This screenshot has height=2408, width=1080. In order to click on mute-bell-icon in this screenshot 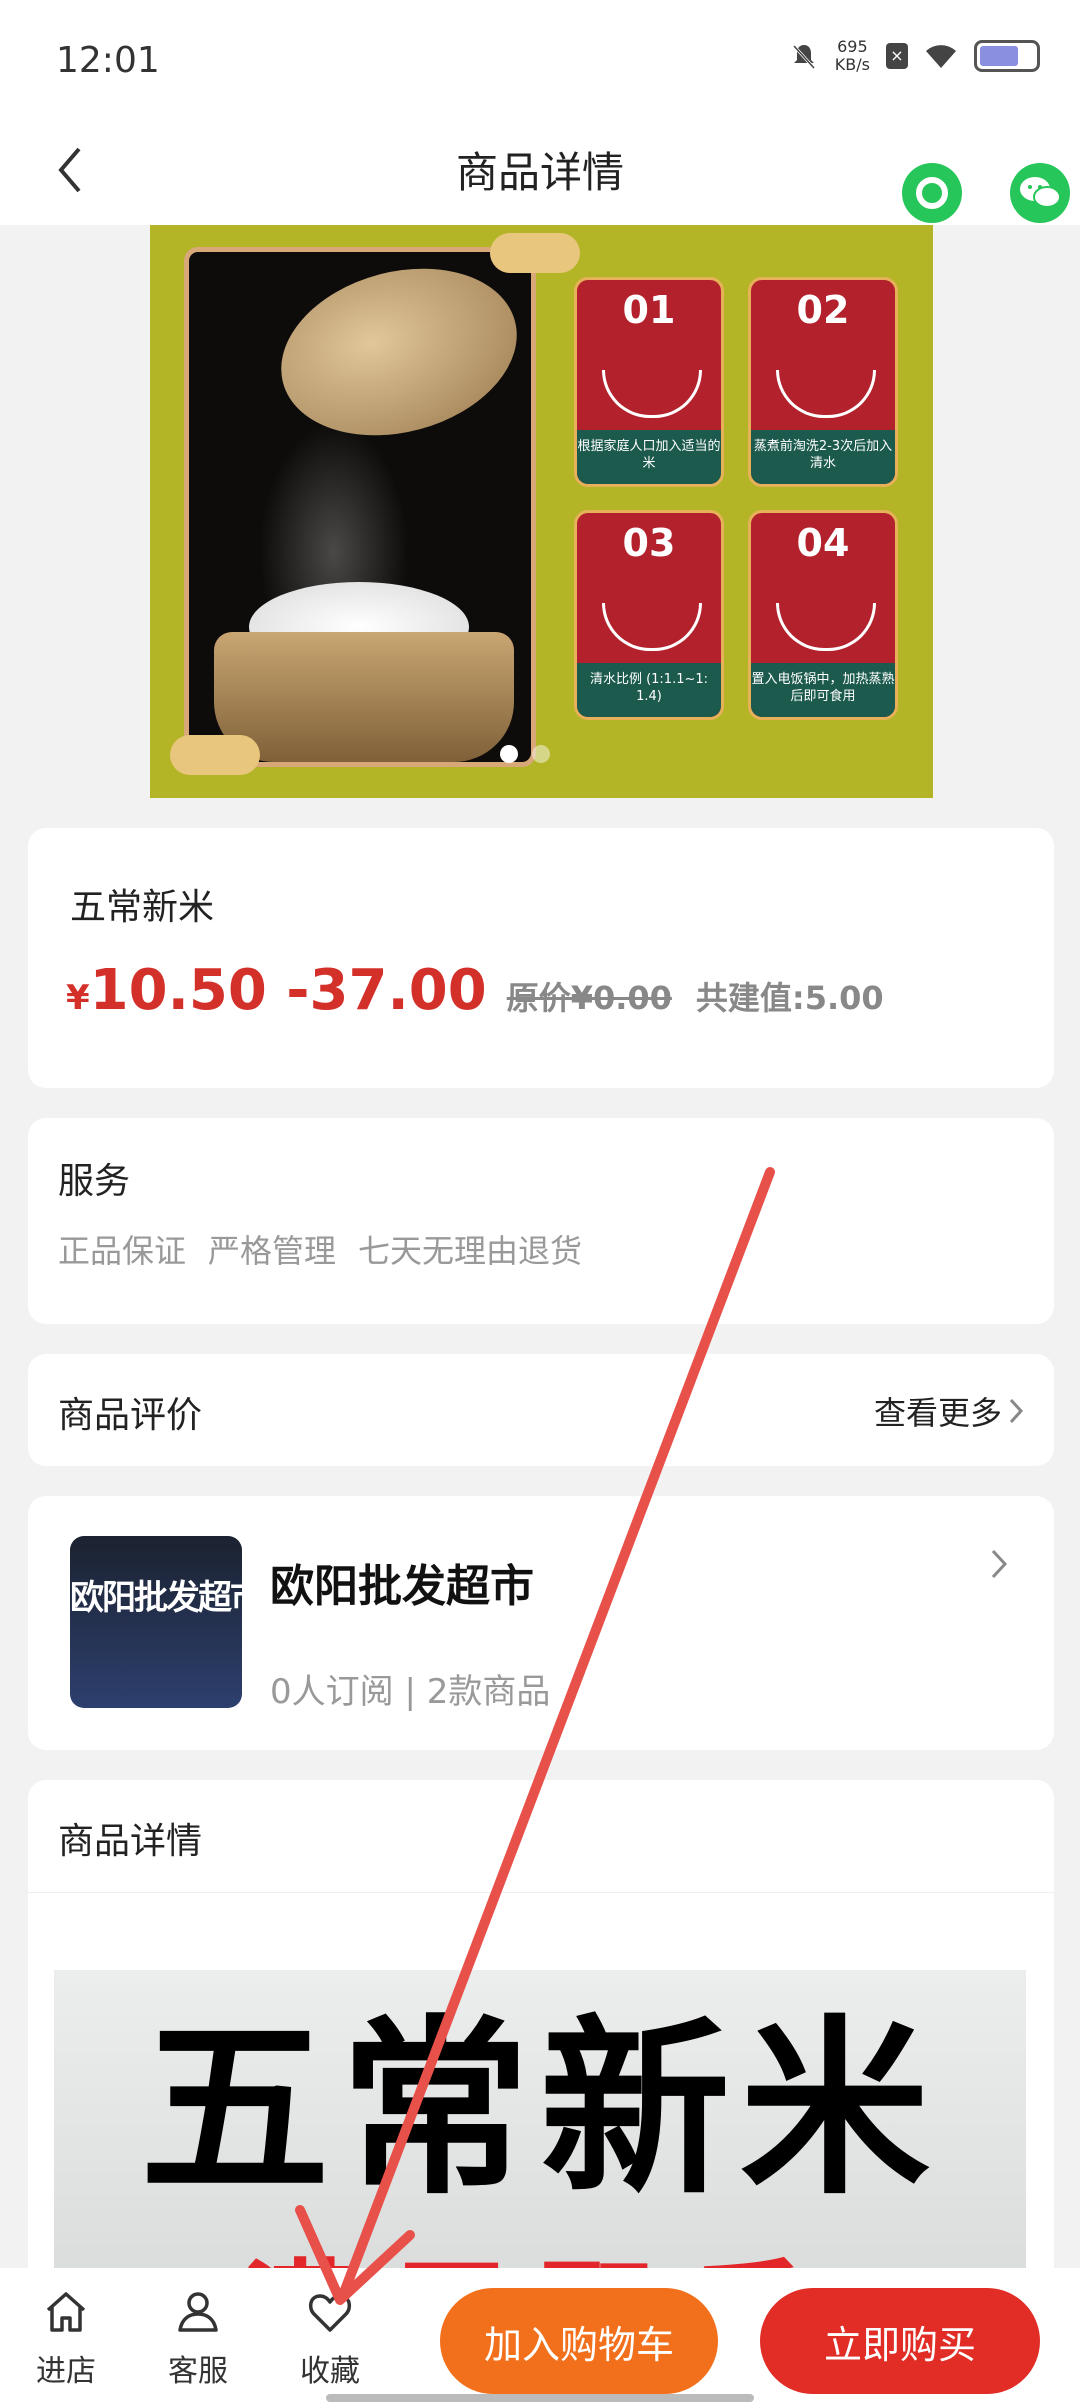, I will do `click(803, 57)`.